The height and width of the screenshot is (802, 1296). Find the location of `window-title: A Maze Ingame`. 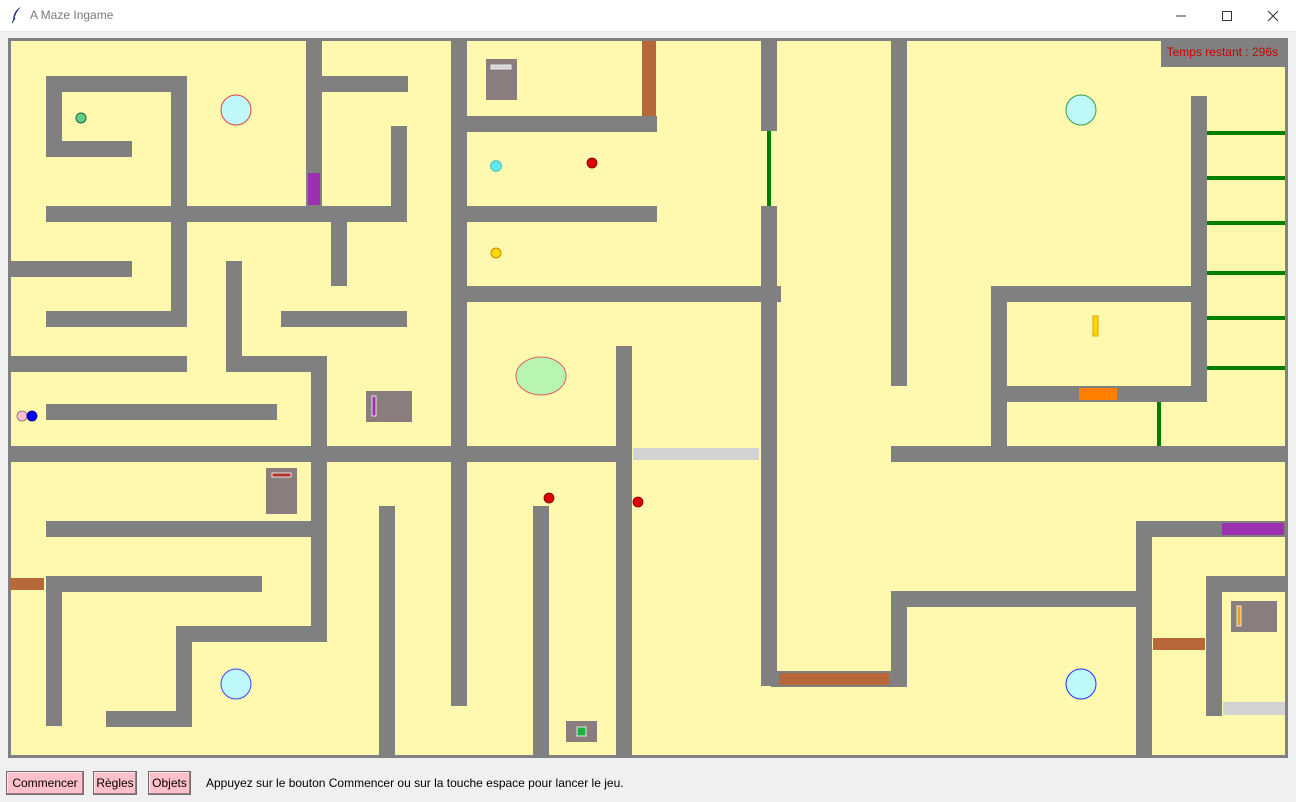

window-title: A Maze Ingame is located at coordinates (72, 15).